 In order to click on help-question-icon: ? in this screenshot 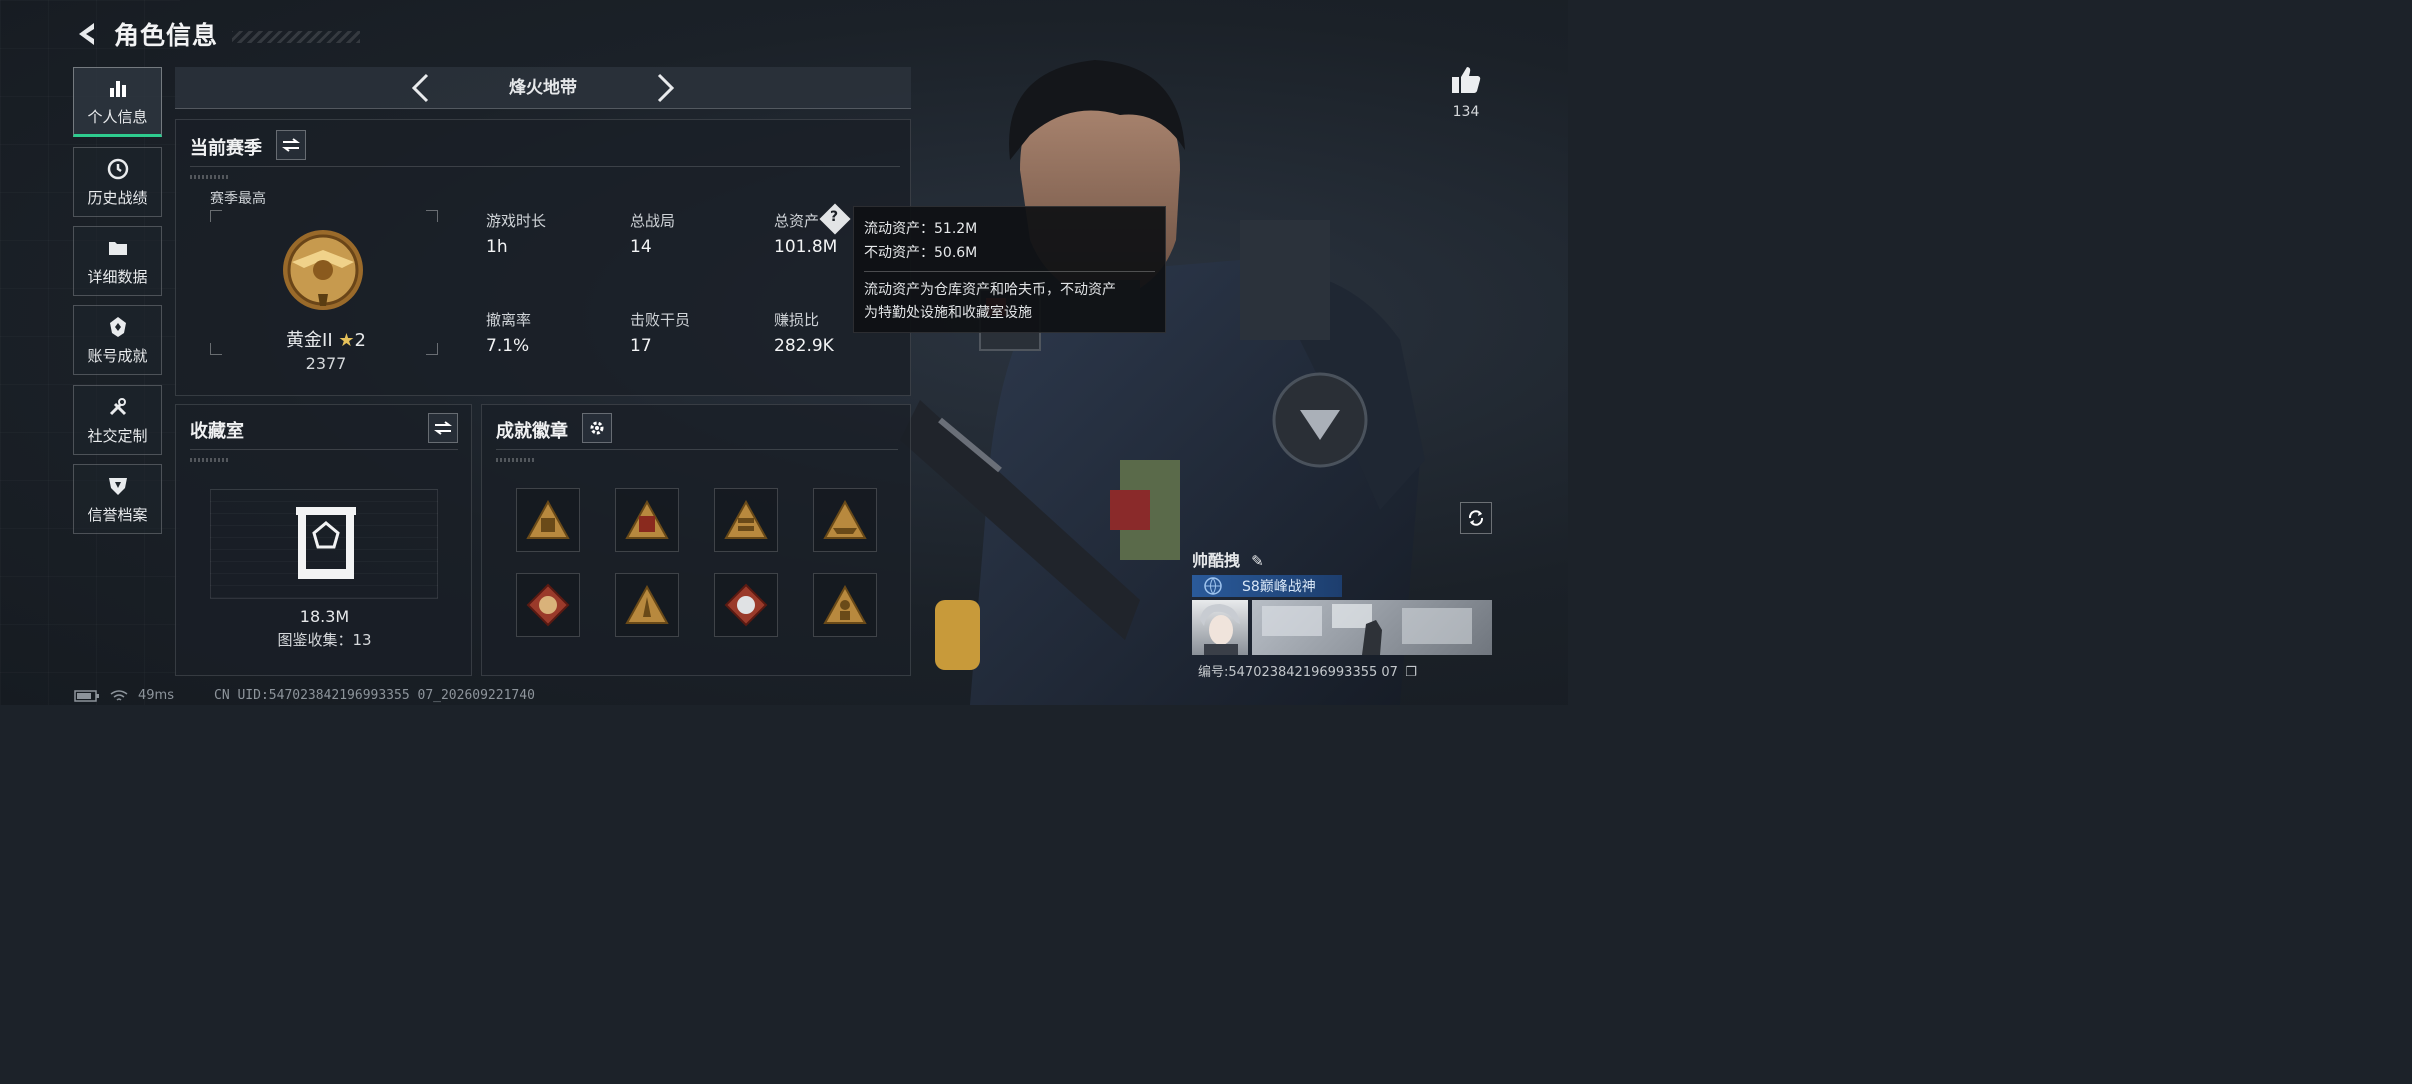, I will do `click(834, 217)`.